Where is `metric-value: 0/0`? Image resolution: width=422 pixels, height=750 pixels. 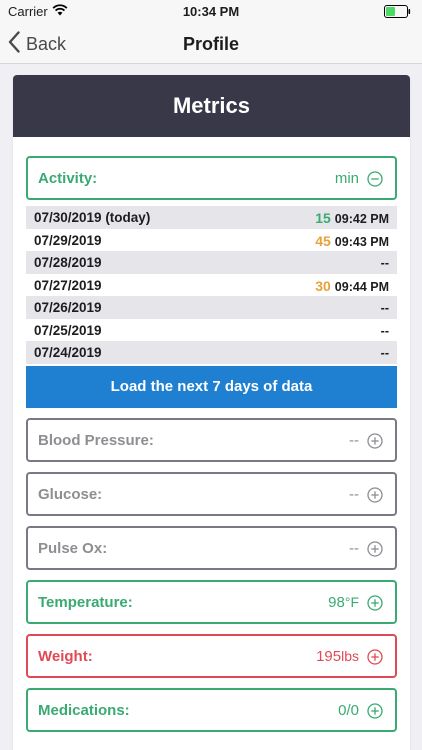 metric-value: 0/0 is located at coordinates (348, 710).